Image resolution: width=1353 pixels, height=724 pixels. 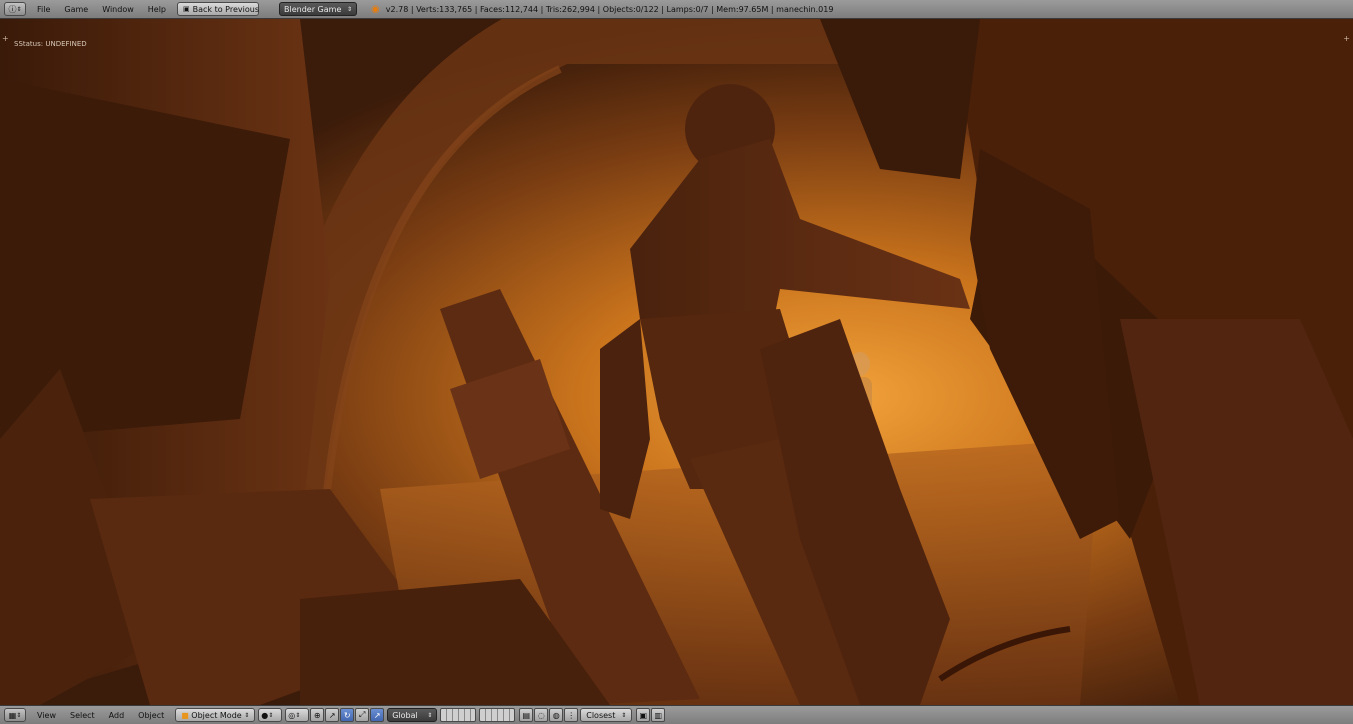 I want to click on menu-object: Object, so click(x=151, y=715).